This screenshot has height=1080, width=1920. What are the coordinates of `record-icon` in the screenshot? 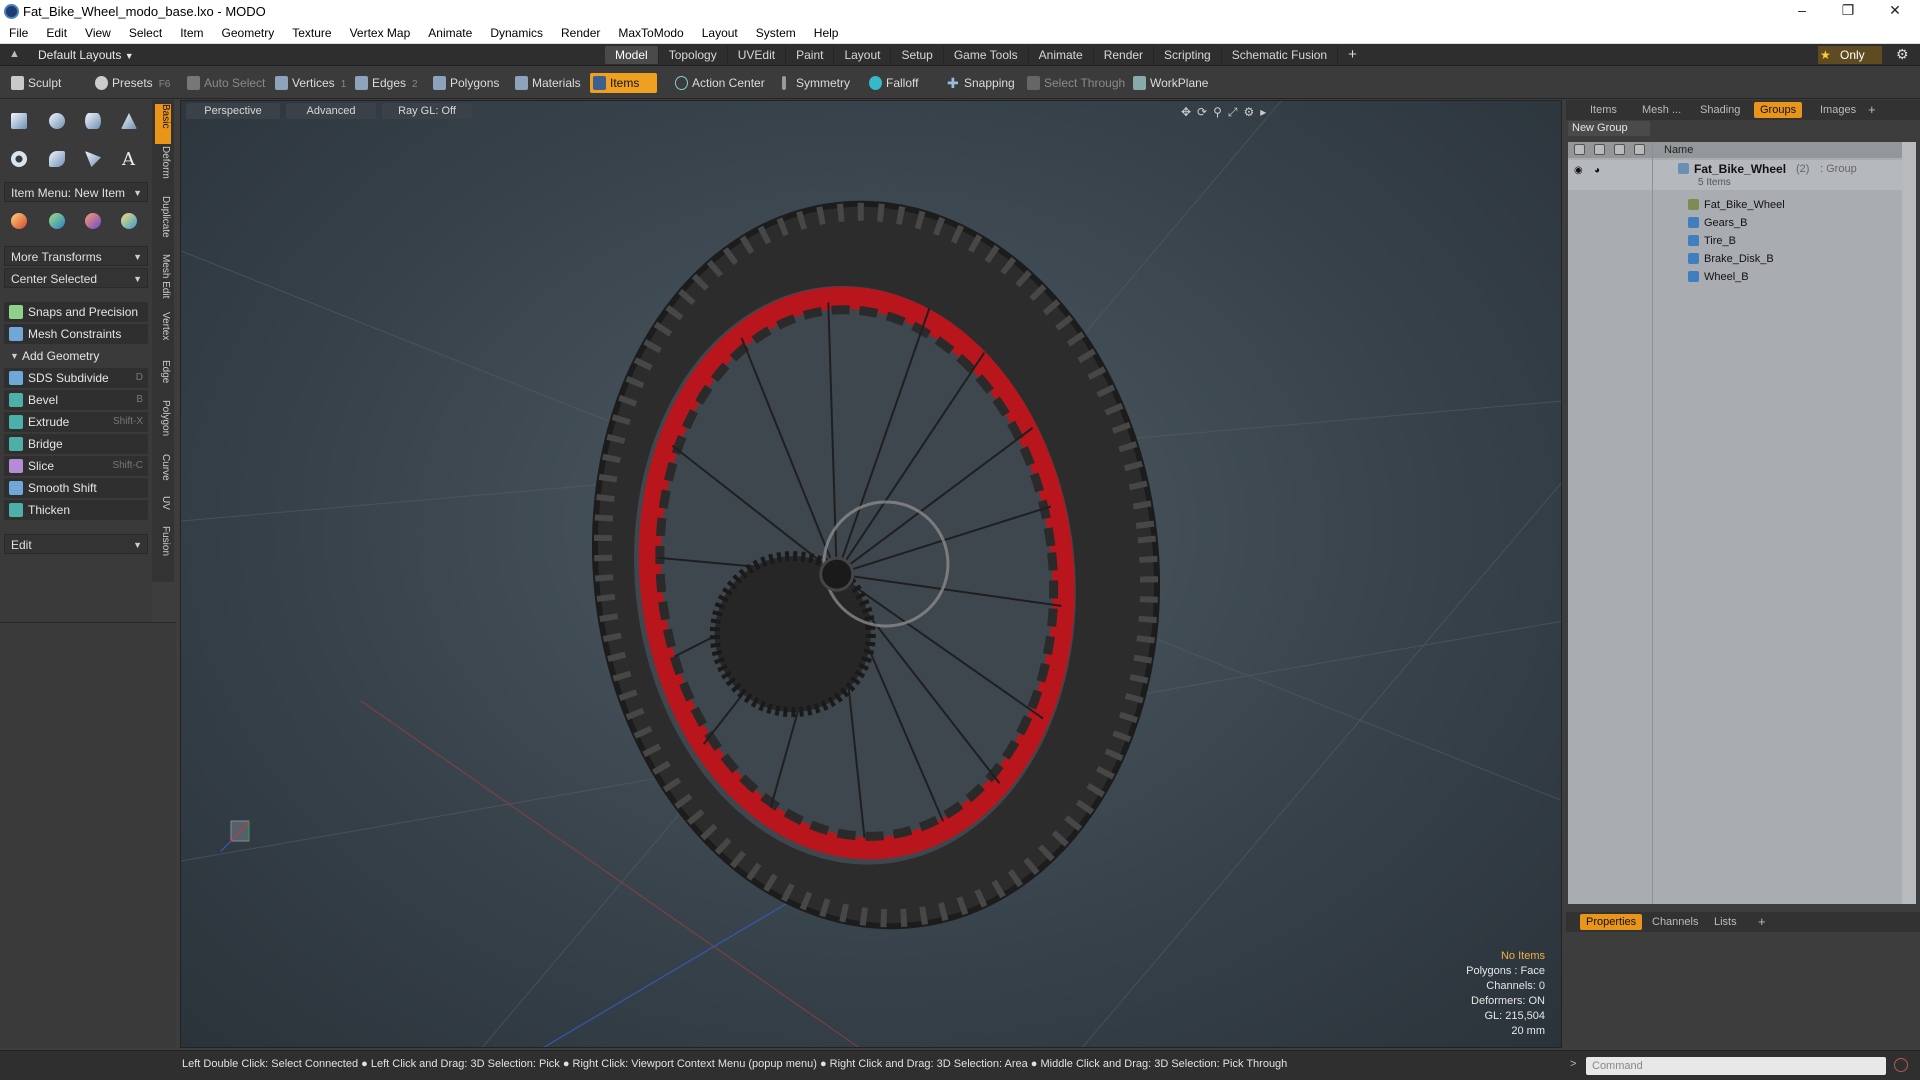 It's located at (1901, 1065).